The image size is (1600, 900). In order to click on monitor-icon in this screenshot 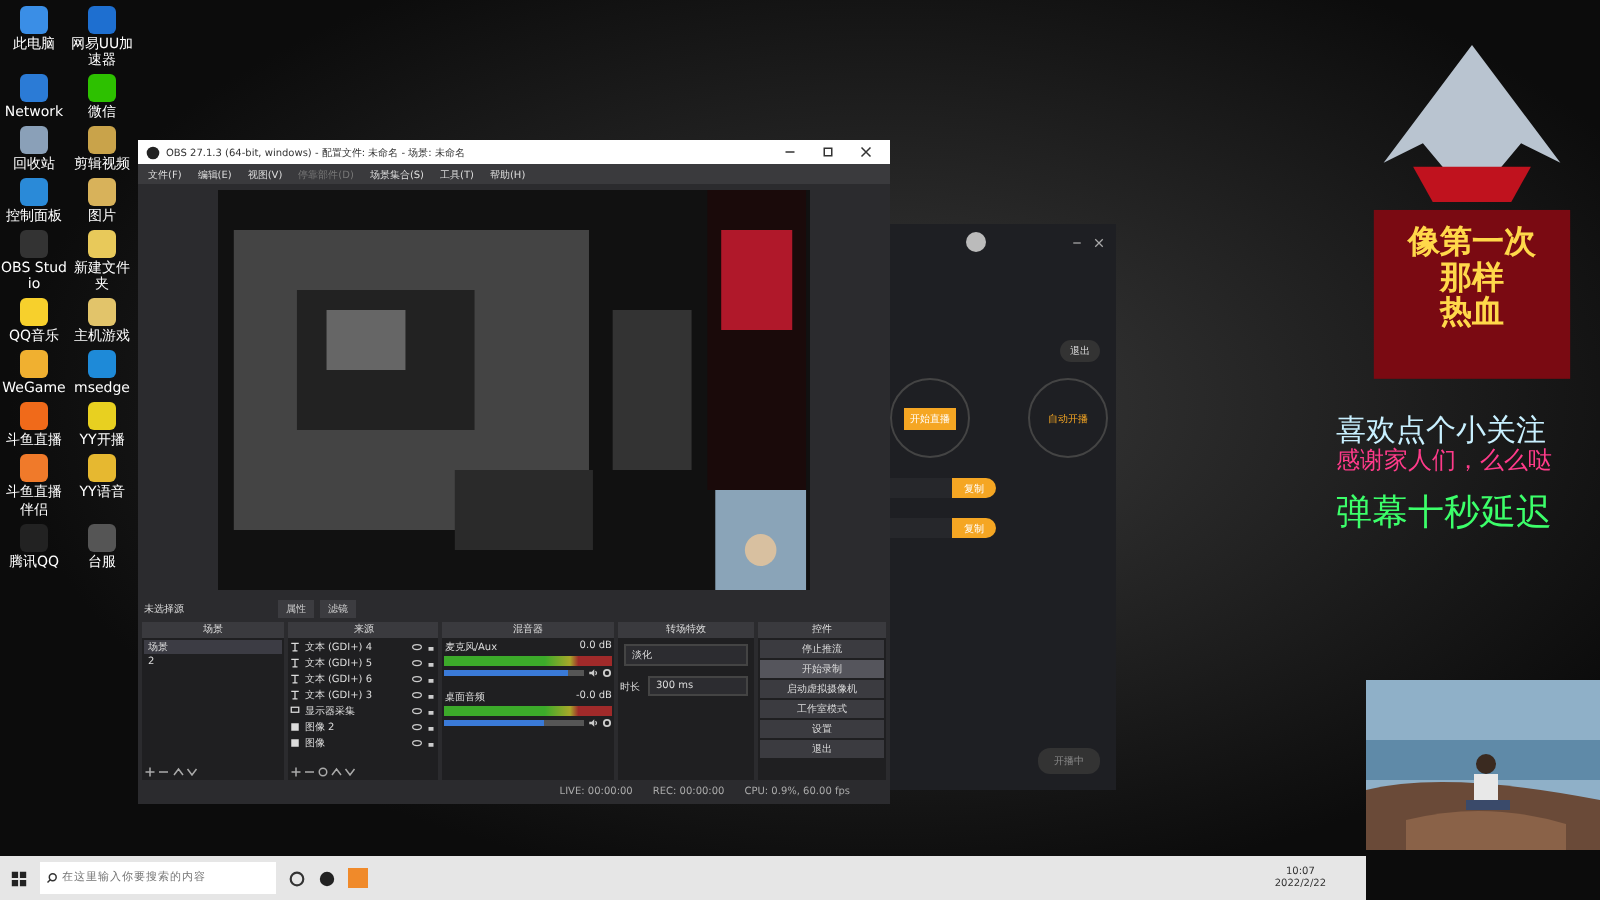, I will do `click(295, 711)`.